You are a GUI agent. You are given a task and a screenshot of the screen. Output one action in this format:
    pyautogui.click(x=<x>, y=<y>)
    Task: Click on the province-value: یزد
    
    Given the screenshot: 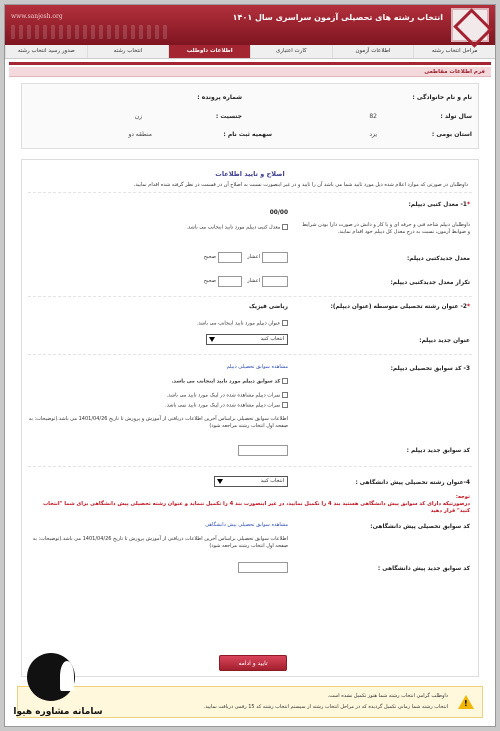 What is the action you would take?
    pyautogui.click(x=373, y=134)
    